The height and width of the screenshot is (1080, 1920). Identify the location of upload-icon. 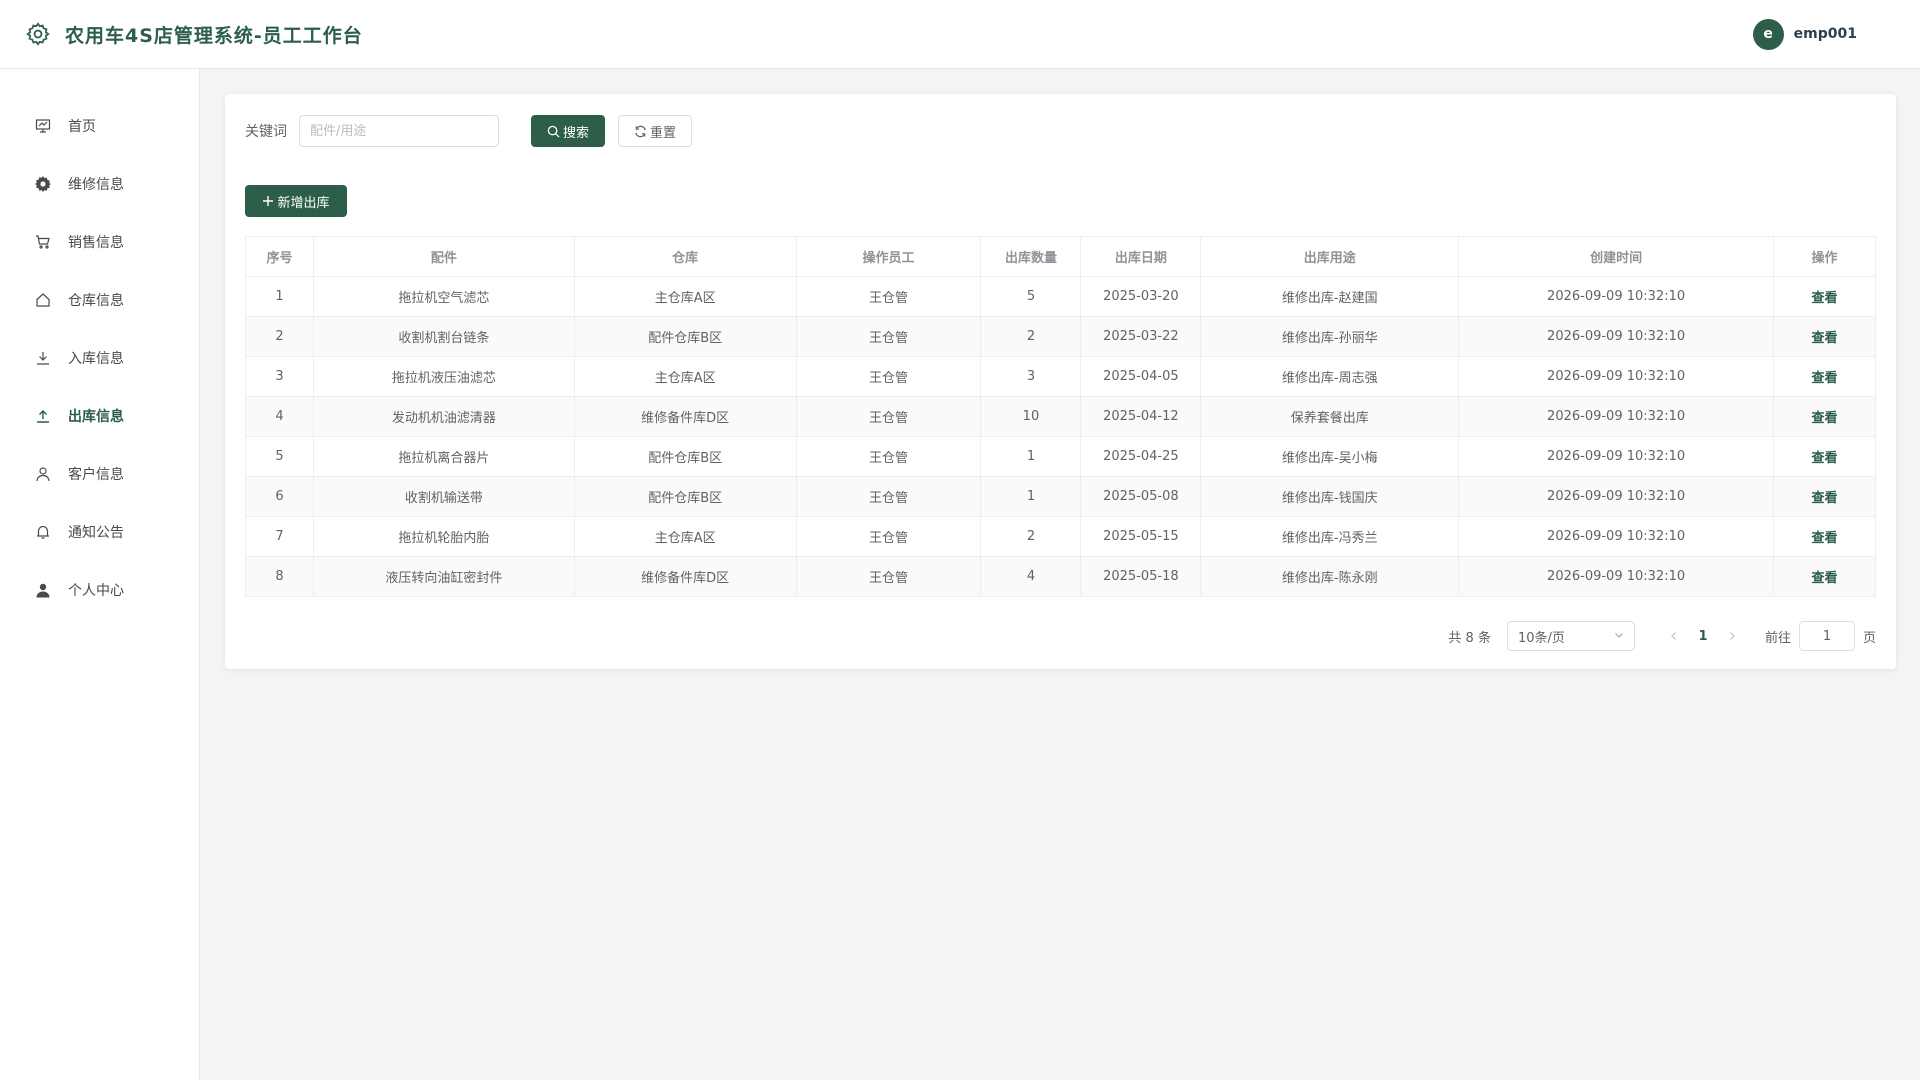
(43, 416).